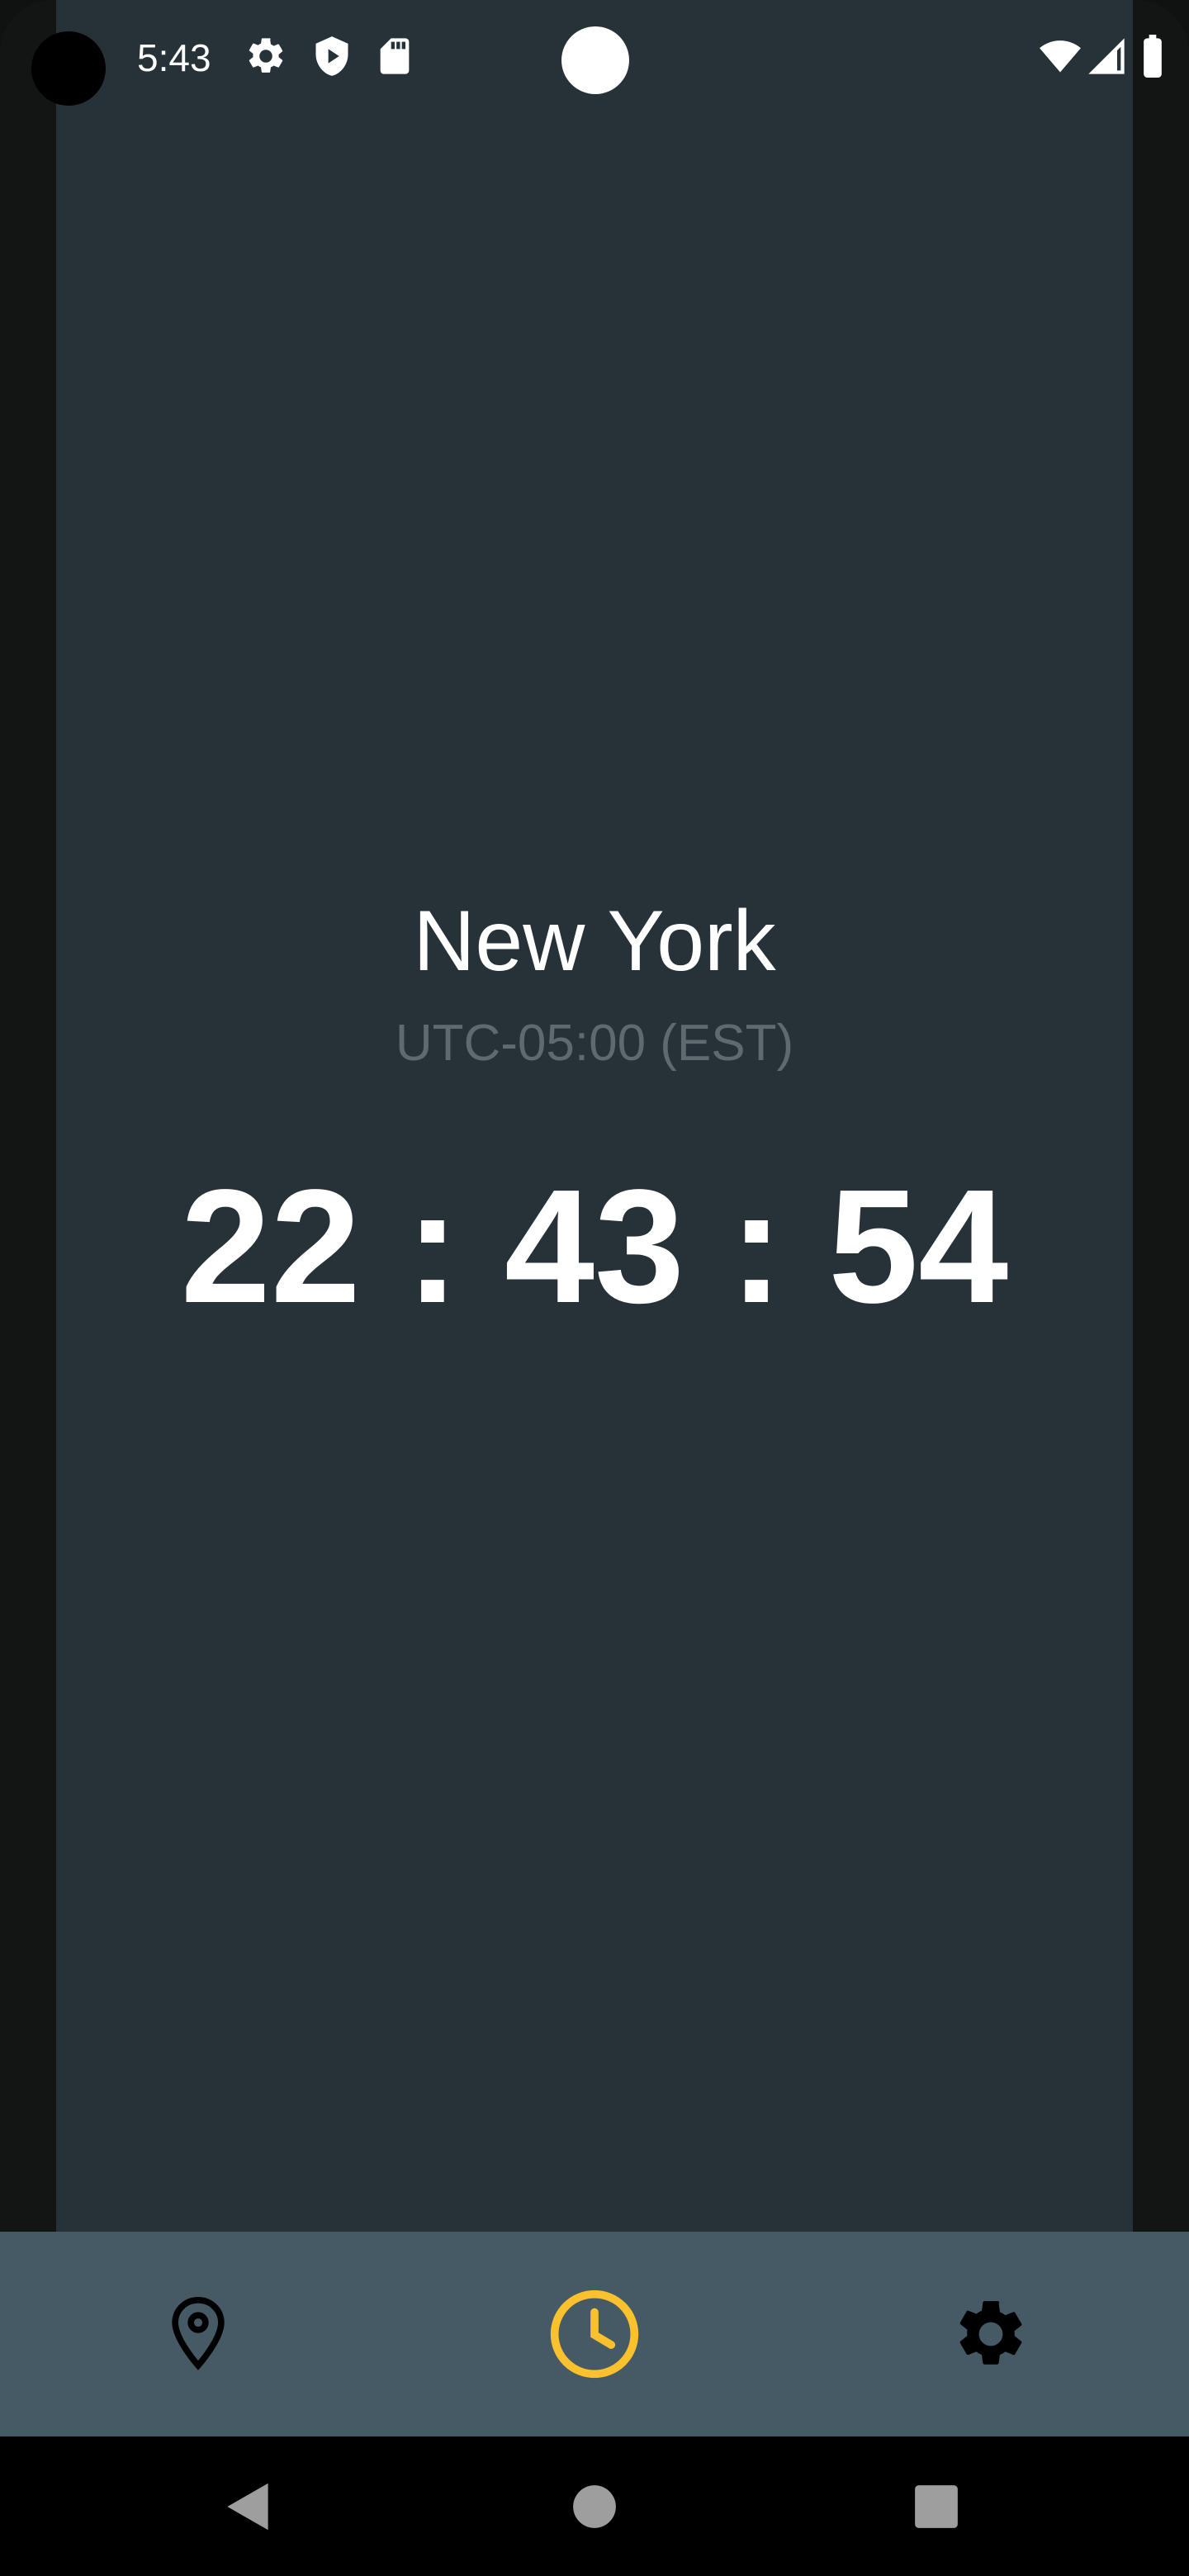 The image size is (1189, 2576). What do you see at coordinates (174, 57) in the screenshot?
I see `status-time: 5:43` at bounding box center [174, 57].